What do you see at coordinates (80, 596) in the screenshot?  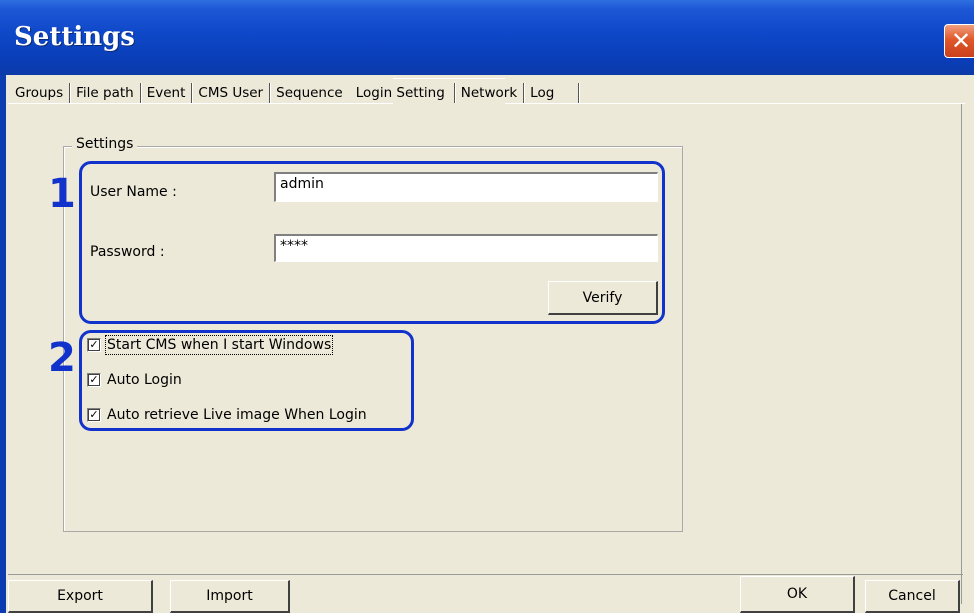 I see `export-button: Export` at bounding box center [80, 596].